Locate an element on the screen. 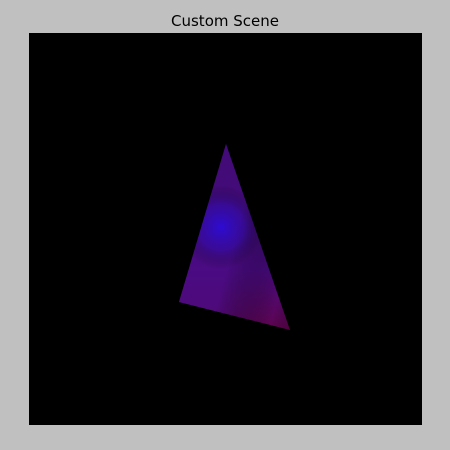  scene-canvas is located at coordinates (234, 237).